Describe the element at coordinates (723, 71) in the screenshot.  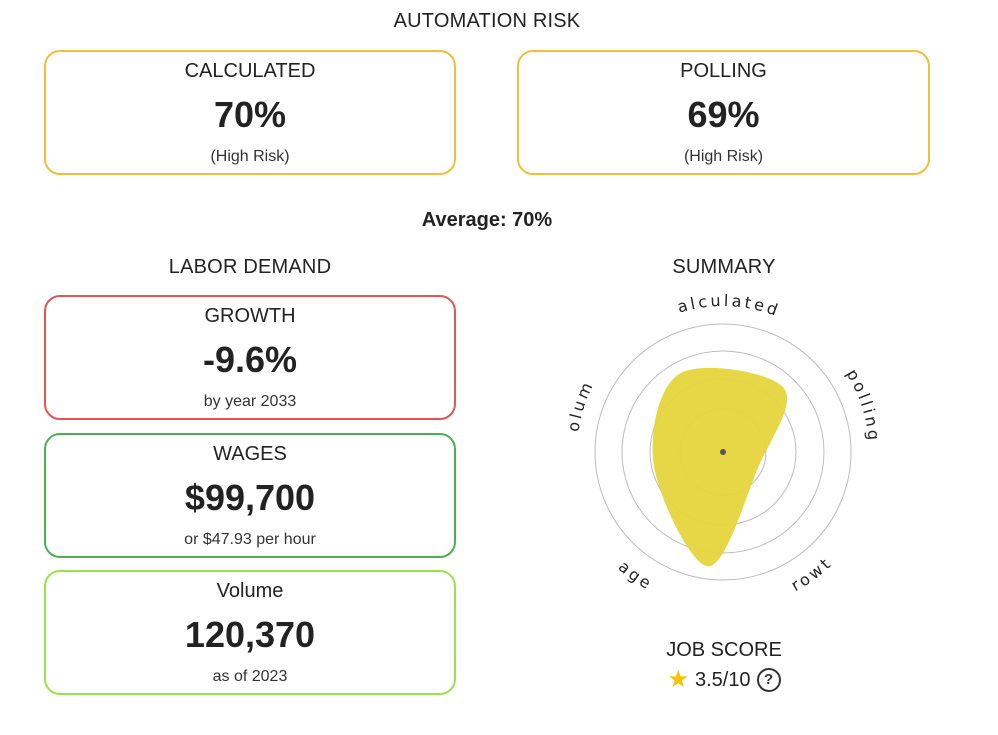
I see `polling-label: POLLING` at that location.